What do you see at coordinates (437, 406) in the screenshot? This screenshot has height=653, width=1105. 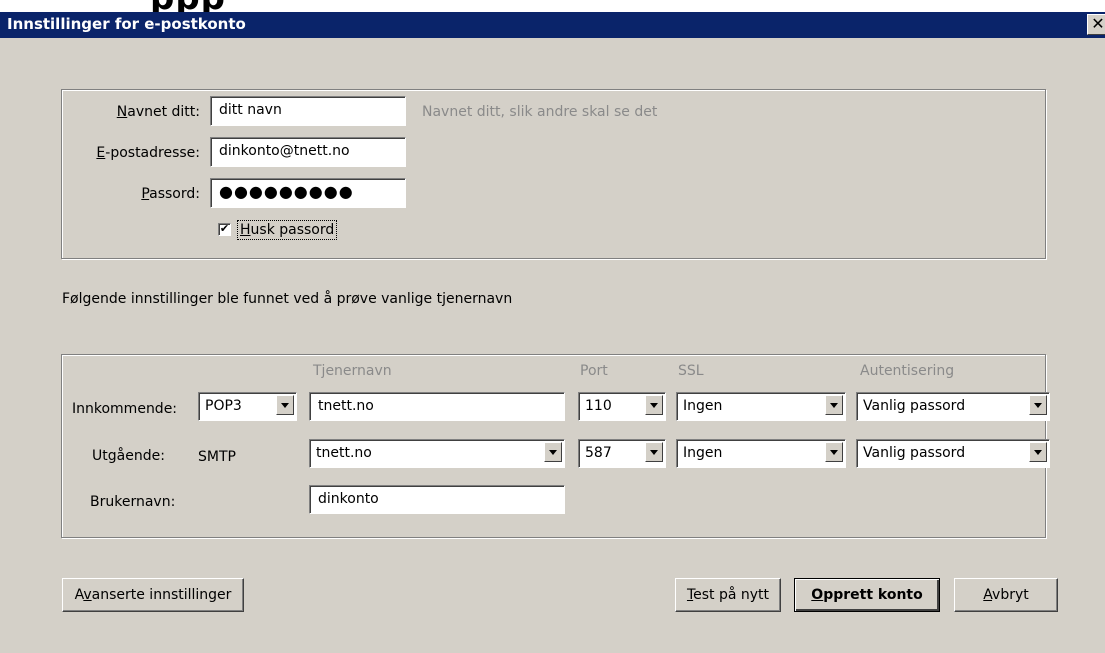 I see `incoming-hostname-input: tnett.no` at bounding box center [437, 406].